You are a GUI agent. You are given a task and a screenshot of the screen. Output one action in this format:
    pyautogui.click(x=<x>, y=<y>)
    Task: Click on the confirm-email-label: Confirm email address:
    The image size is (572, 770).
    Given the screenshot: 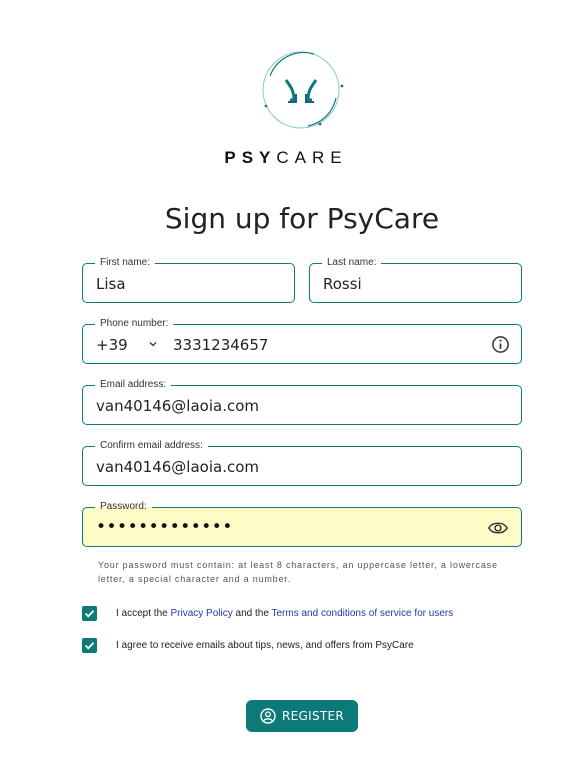 What is the action you would take?
    pyautogui.click(x=151, y=446)
    